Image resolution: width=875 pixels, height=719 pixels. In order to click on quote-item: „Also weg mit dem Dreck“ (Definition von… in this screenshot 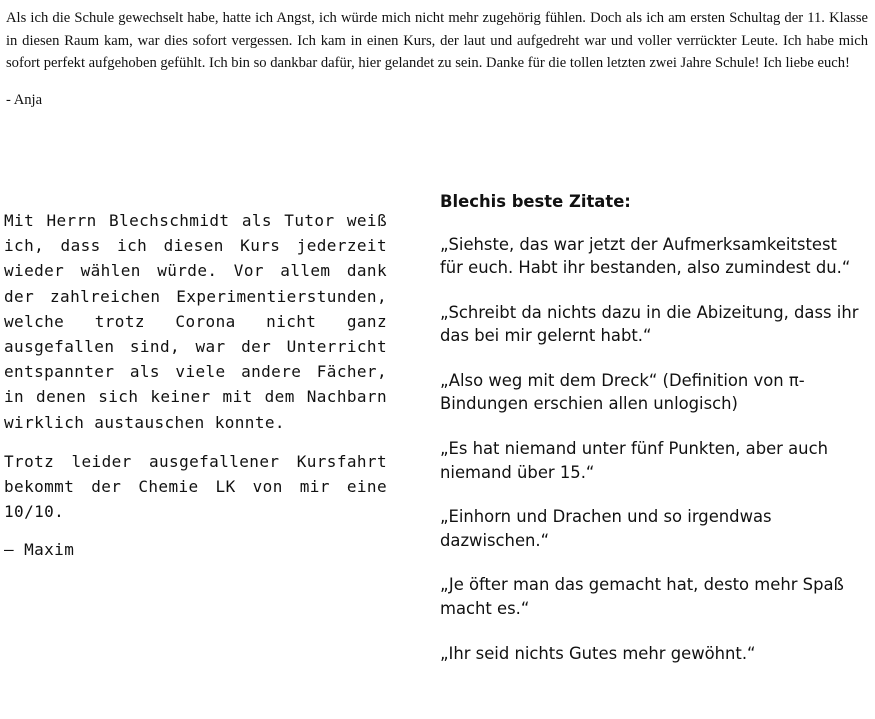, I will do `click(622, 392)`.